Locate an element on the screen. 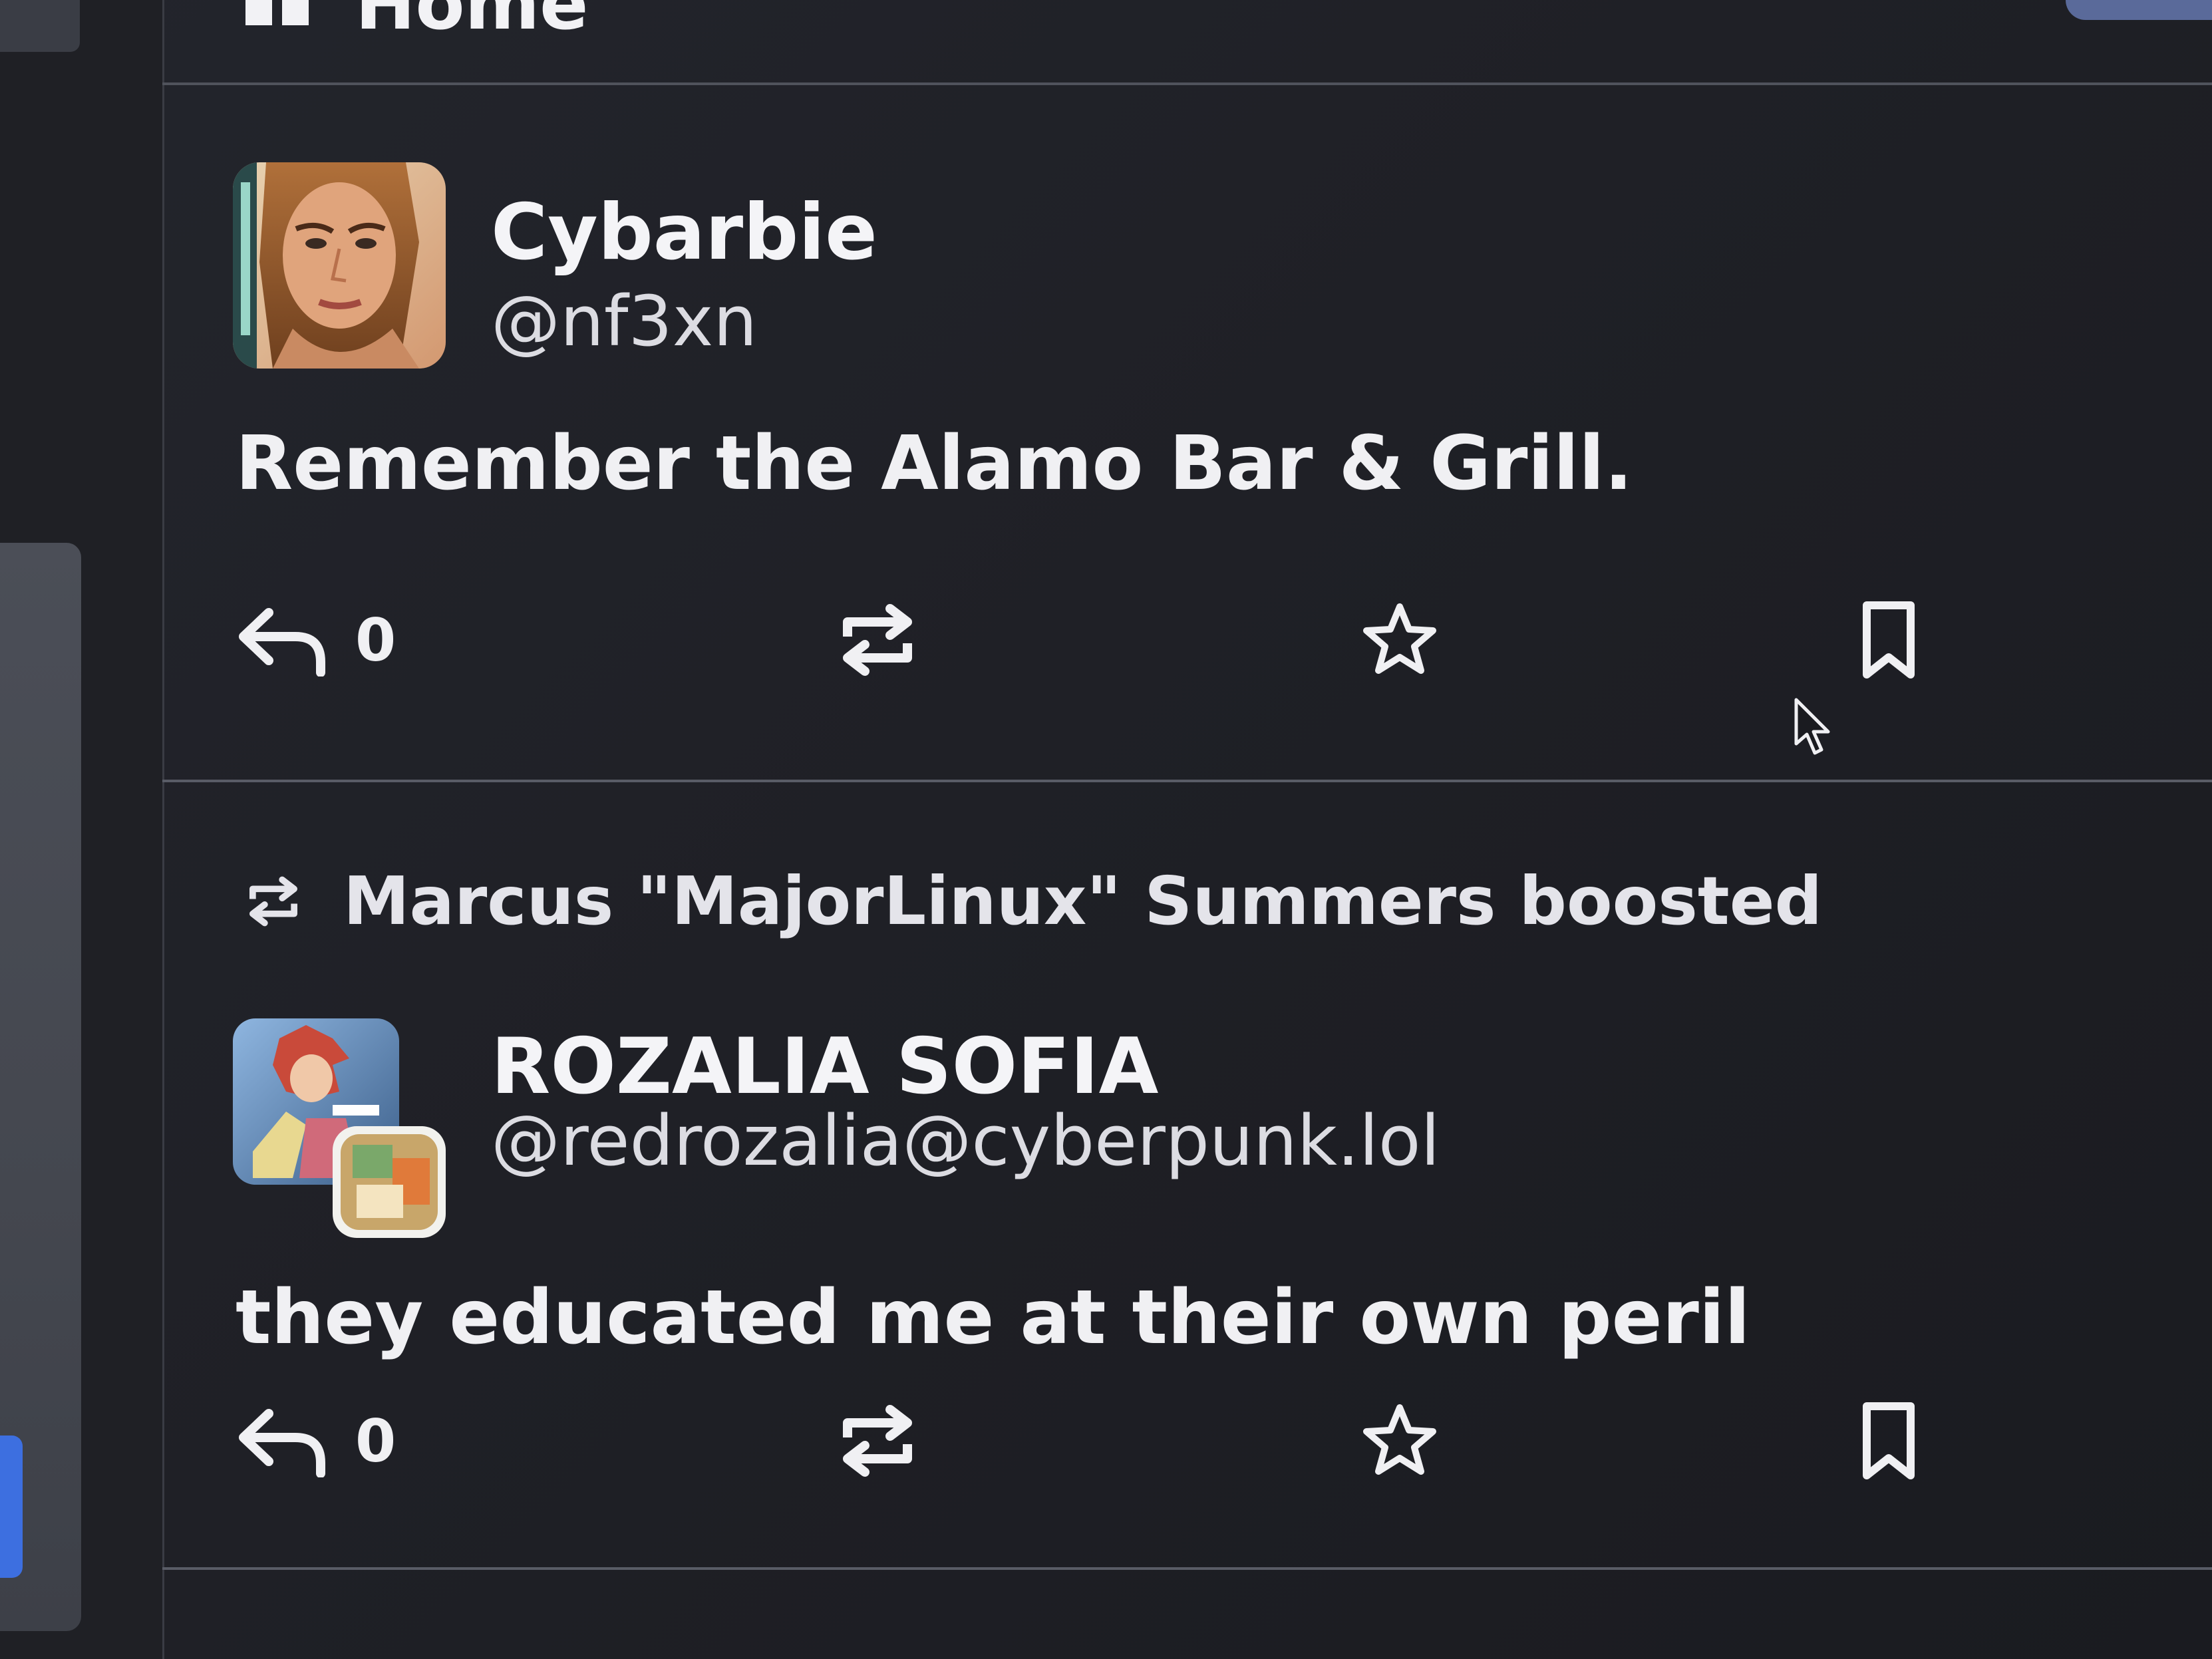  timeline-header: Home is located at coordinates (1187, 42).